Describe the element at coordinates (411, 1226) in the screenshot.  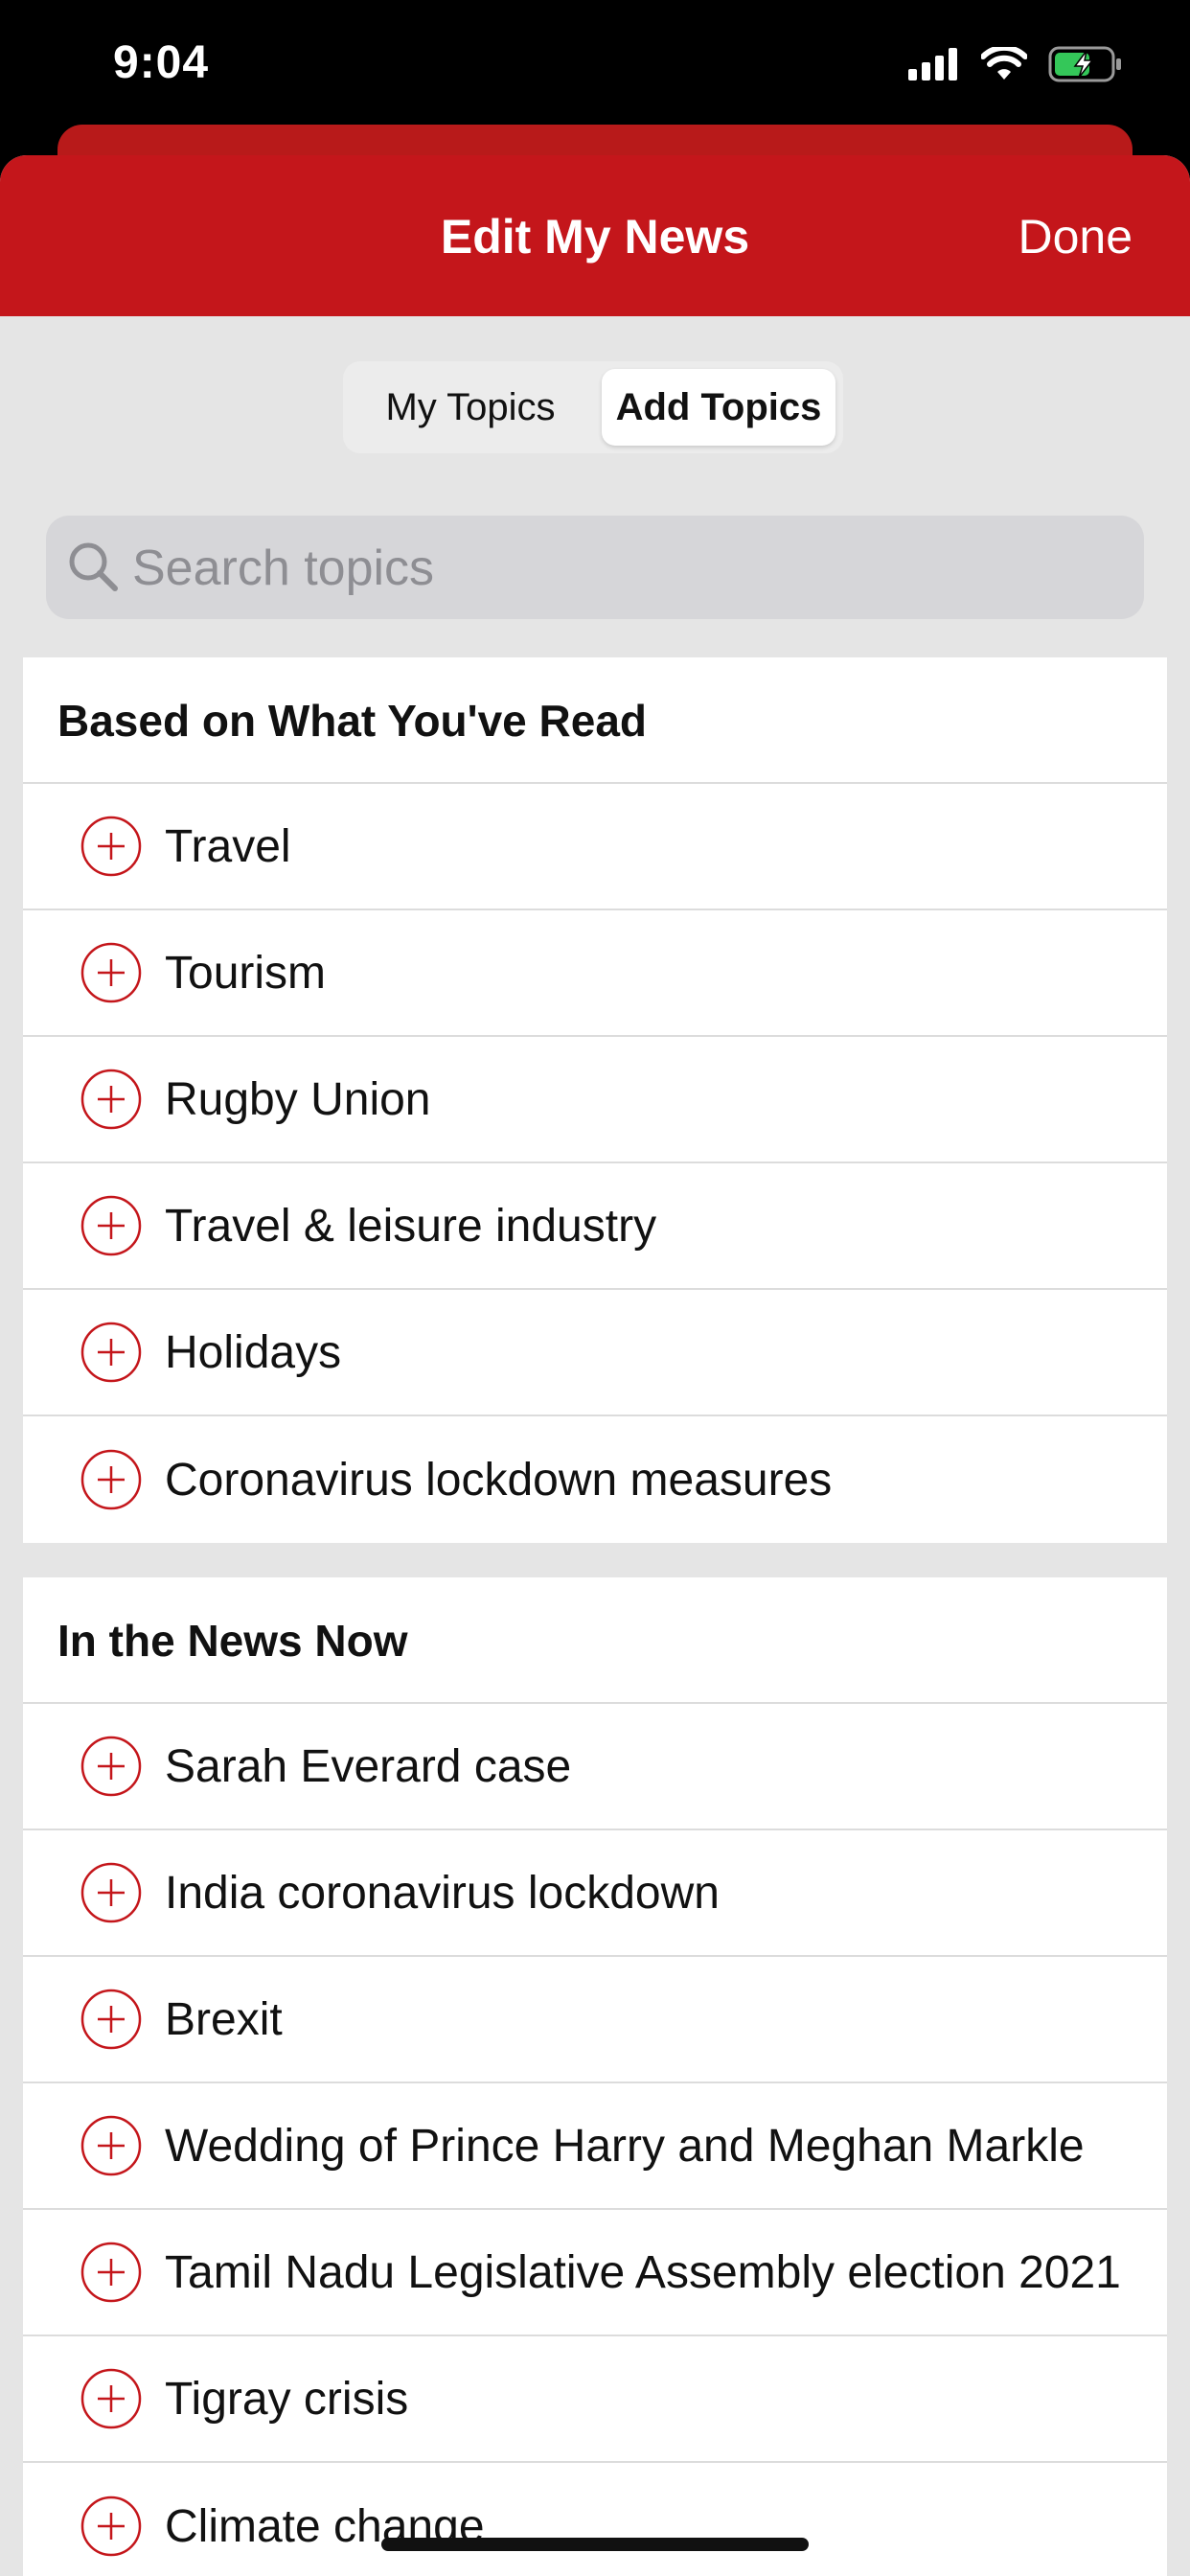
I see `topic-label: Travel & leisure industry` at that location.